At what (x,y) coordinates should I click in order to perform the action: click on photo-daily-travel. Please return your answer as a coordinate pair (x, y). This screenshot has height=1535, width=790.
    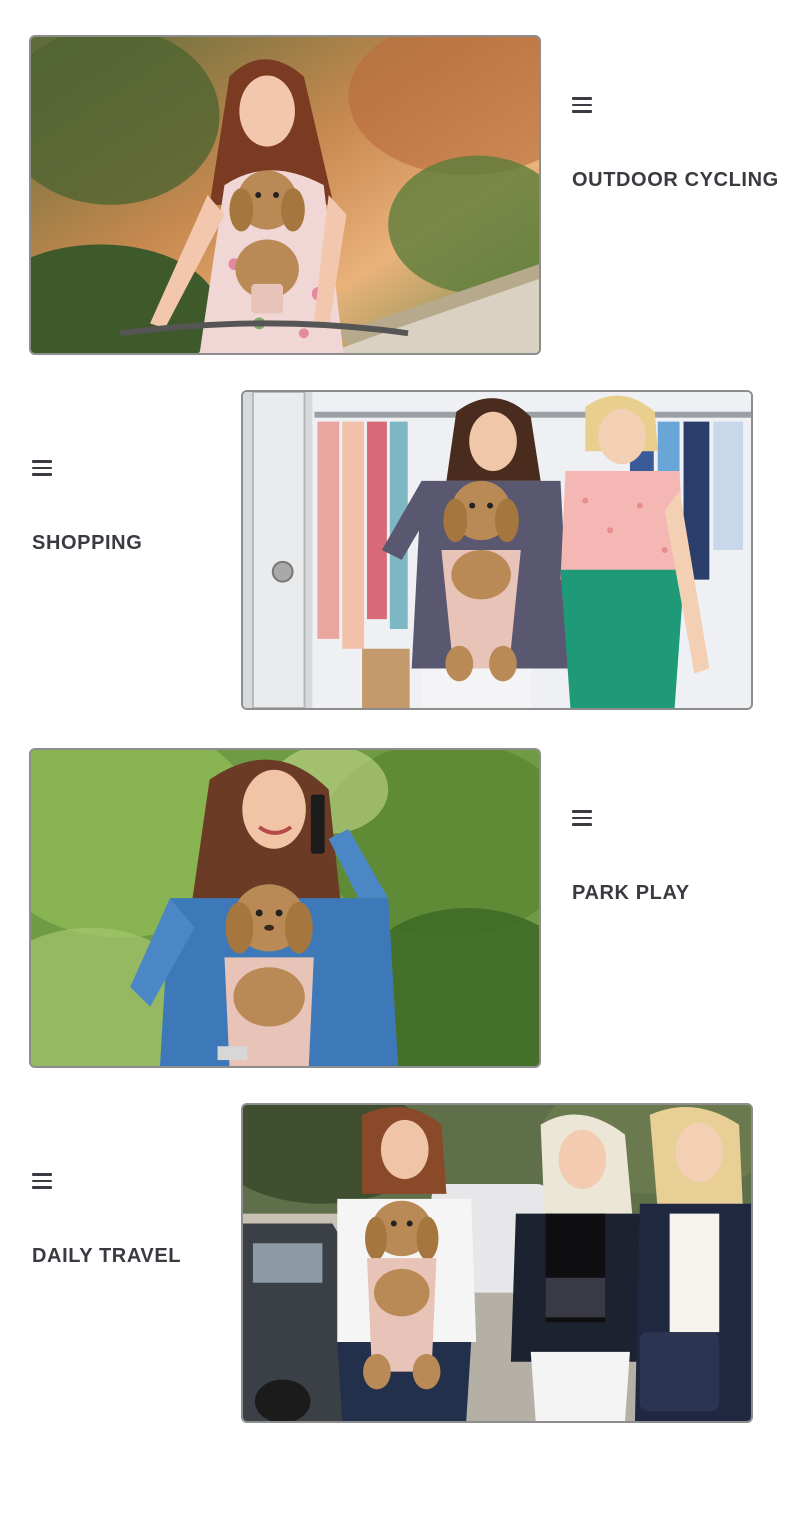
    Looking at the image, I should click on (497, 1263).